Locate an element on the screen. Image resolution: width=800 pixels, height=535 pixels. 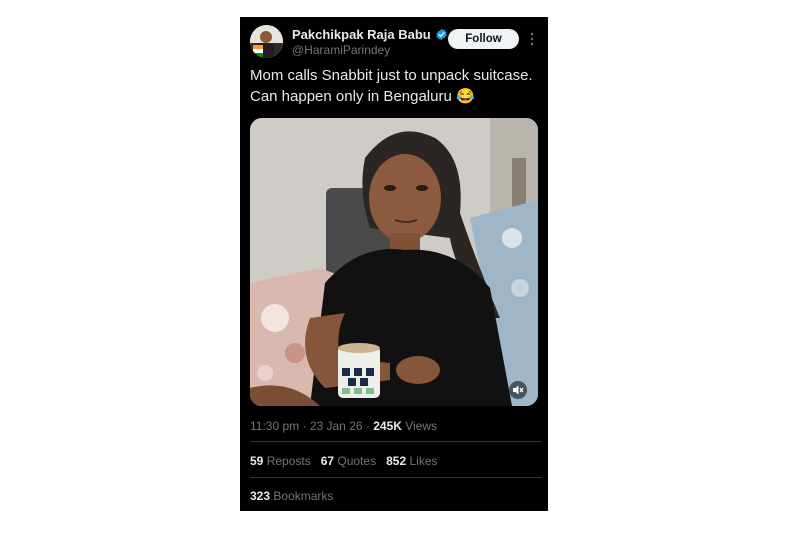
tweet-text-line-2-text: Can happen only in Bengaluru is located at coordinates (351, 96).